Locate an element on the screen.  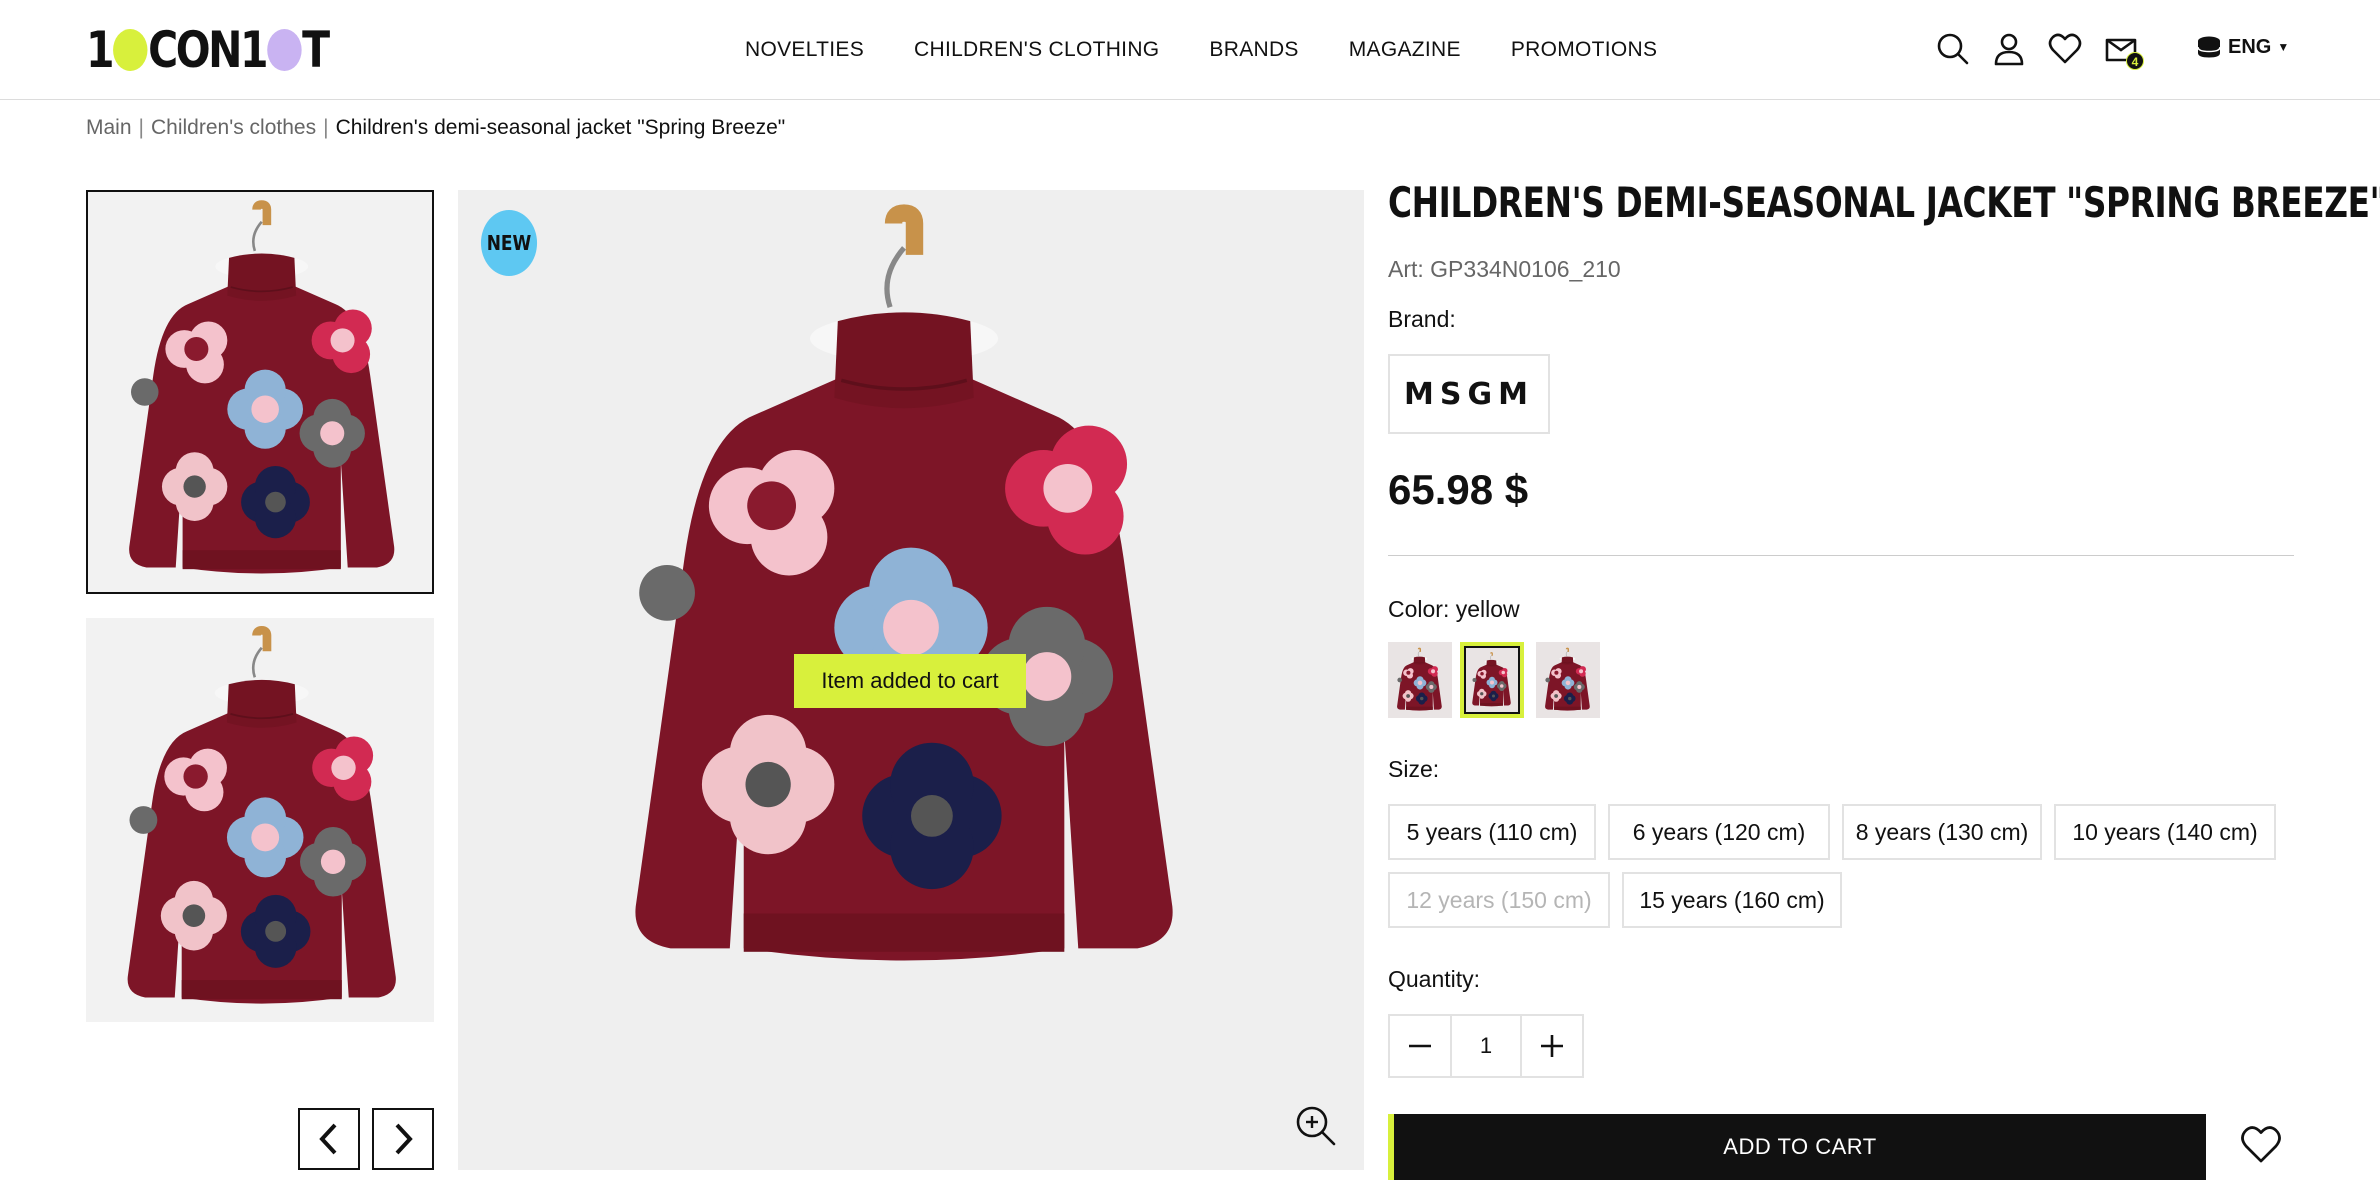
breadcrumb-childrens-clothes: Children's clothes is located at coordinates (233, 128).